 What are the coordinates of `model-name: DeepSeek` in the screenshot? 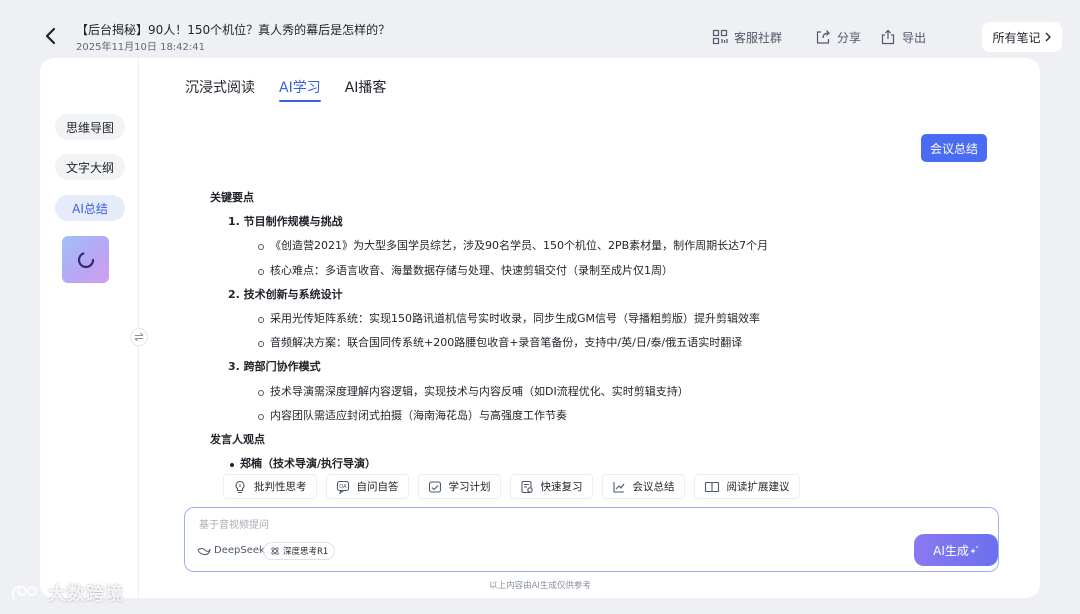 It's located at (239, 550).